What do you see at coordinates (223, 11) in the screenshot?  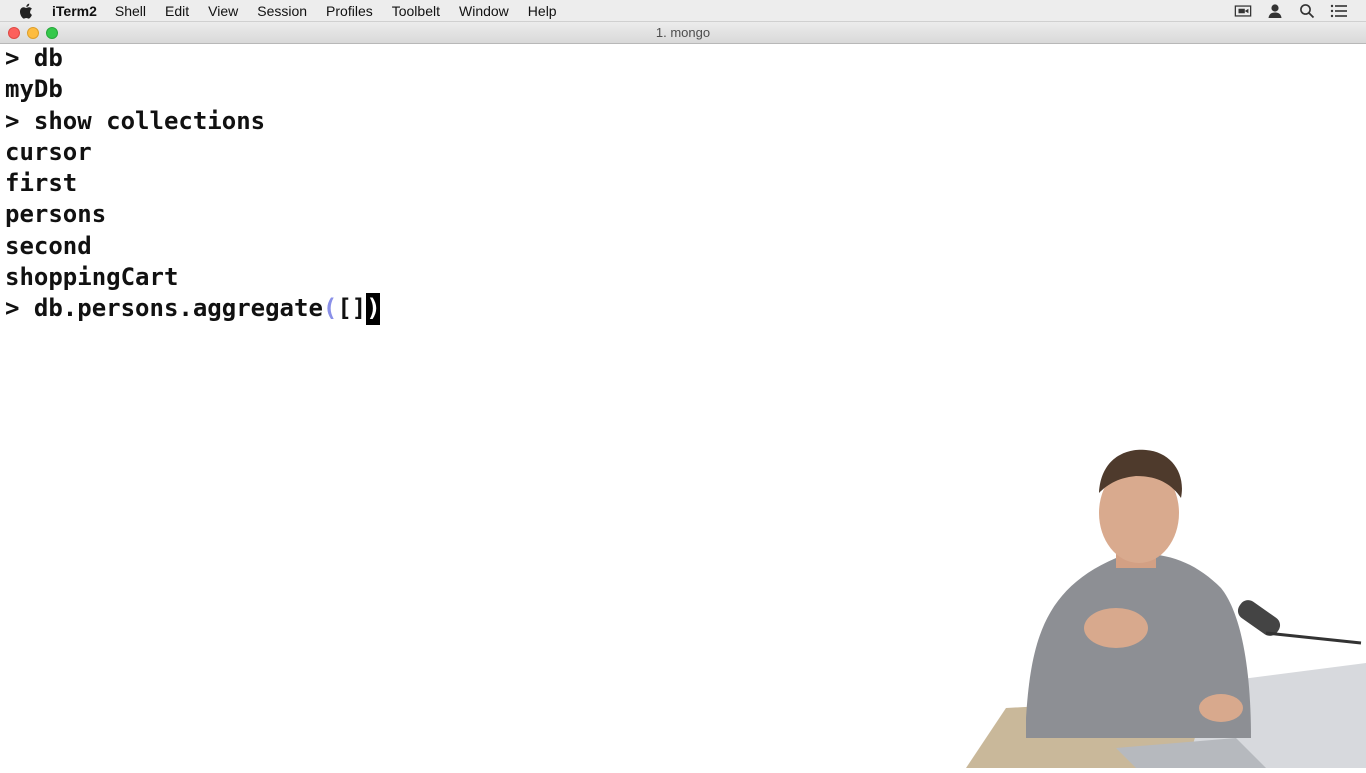 I see `menu-view: View` at bounding box center [223, 11].